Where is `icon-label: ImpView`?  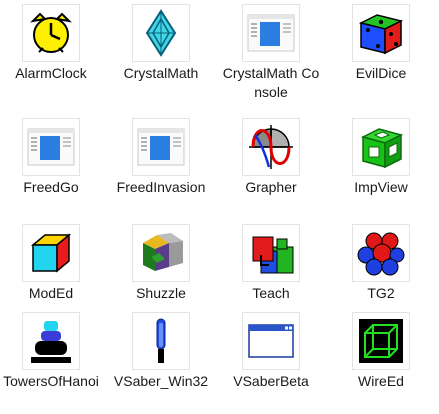 icon-label: ImpView is located at coordinates (381, 187).